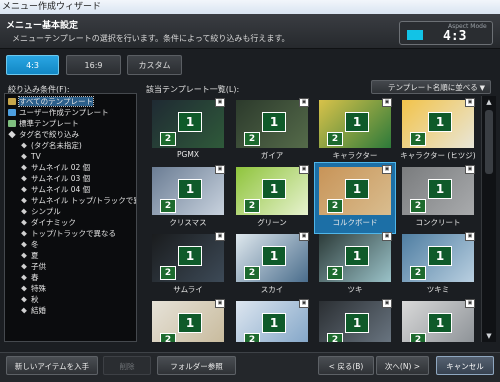  Describe the element at coordinates (431, 87) in the screenshot. I see `sort-dropdown: テンプレート名順に並べる ▼` at that location.